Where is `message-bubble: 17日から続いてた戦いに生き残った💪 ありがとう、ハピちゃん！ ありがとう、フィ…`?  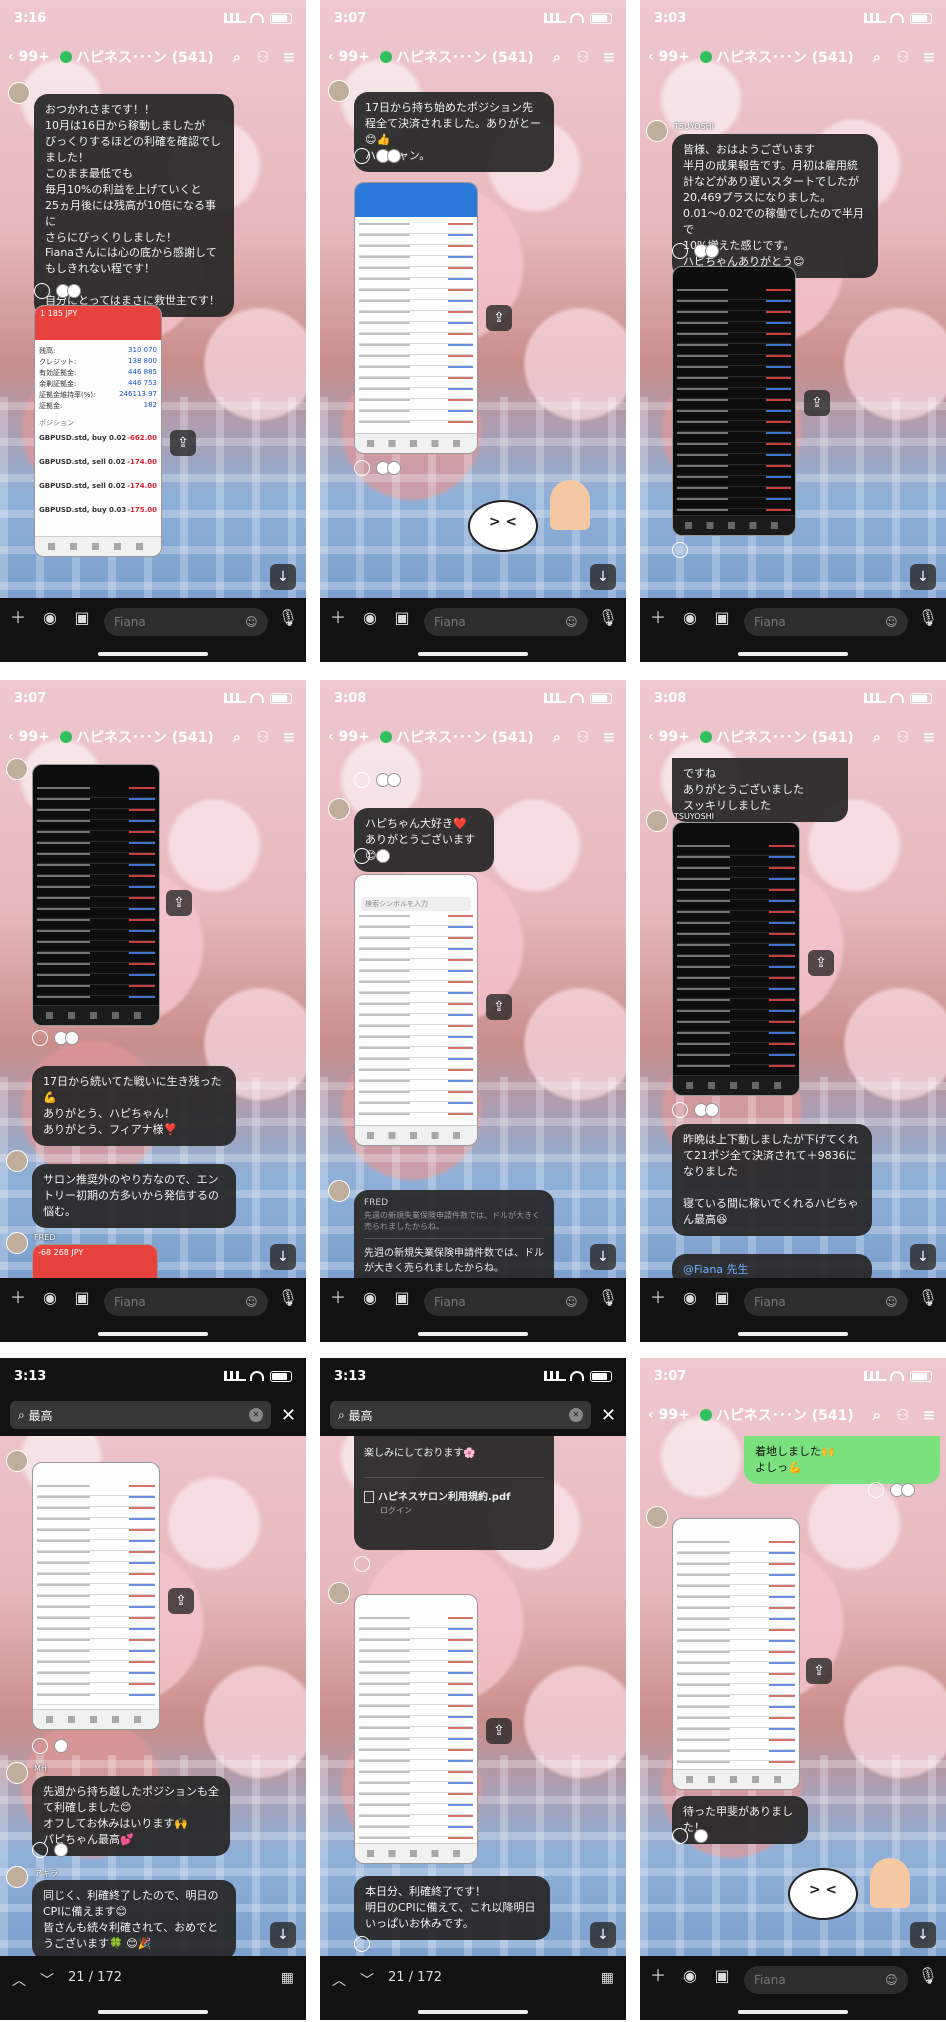
message-bubble: 17日から続いてた戦いに生き残った💪 ありがとう、ハピちゃん！ ありがとう、フィ… is located at coordinates (134, 1106).